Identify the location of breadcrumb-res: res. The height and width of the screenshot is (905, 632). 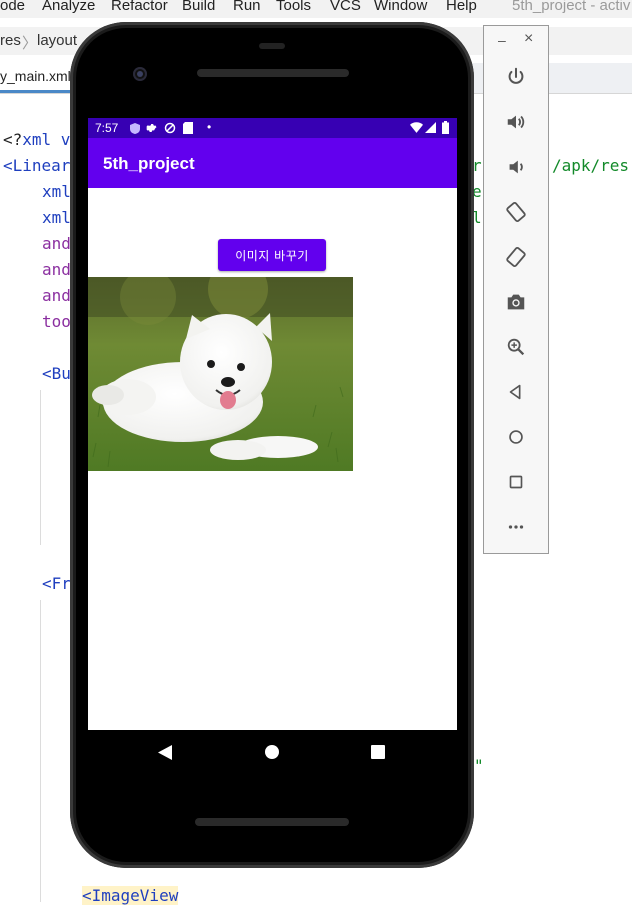
(10, 40).